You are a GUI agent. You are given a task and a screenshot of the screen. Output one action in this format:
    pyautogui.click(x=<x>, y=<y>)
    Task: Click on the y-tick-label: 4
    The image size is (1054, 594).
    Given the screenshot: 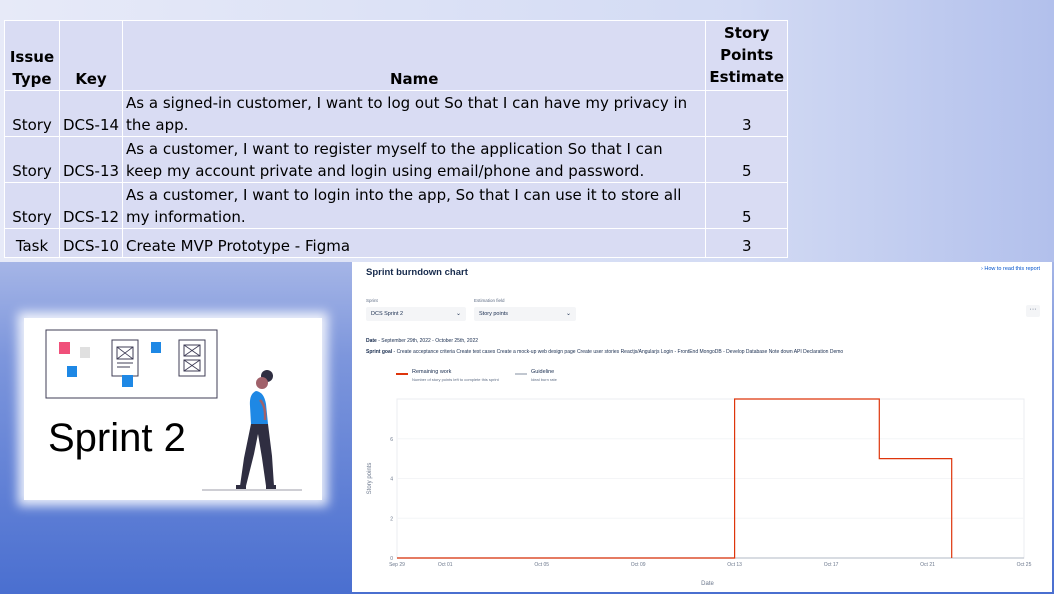 What is the action you would take?
    pyautogui.click(x=391, y=480)
    